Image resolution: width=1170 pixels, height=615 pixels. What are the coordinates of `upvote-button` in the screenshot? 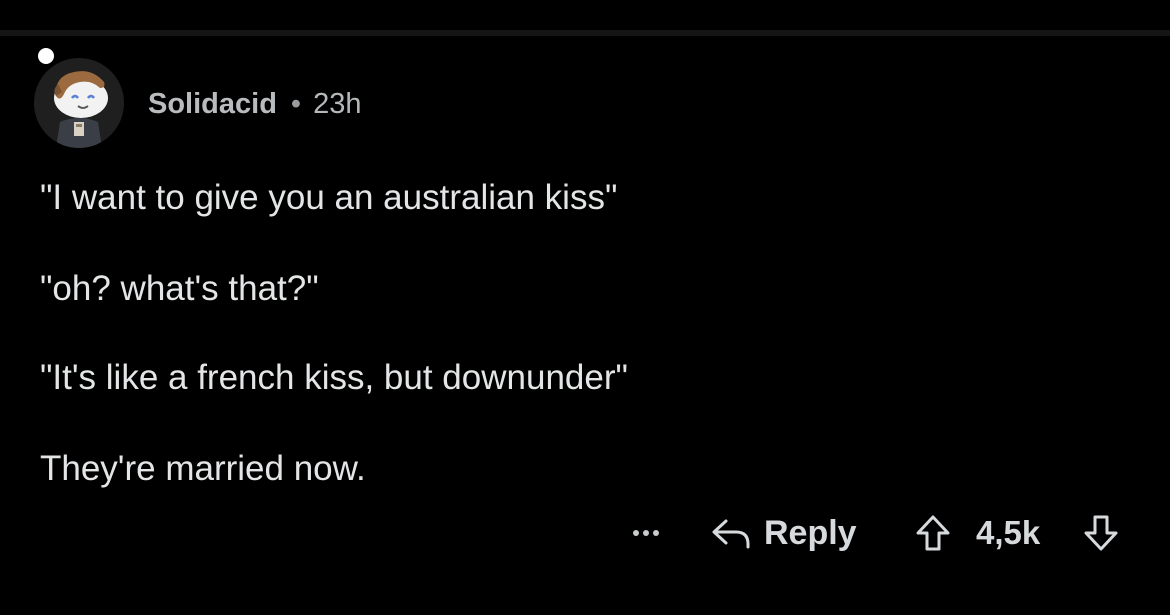 It's located at (933, 533).